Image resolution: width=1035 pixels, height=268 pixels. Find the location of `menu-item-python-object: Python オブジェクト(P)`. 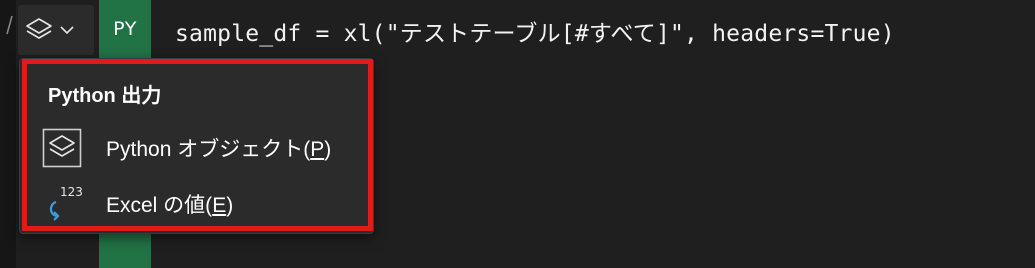

menu-item-python-object: Python オブジェクト(P) is located at coordinates (200, 148).